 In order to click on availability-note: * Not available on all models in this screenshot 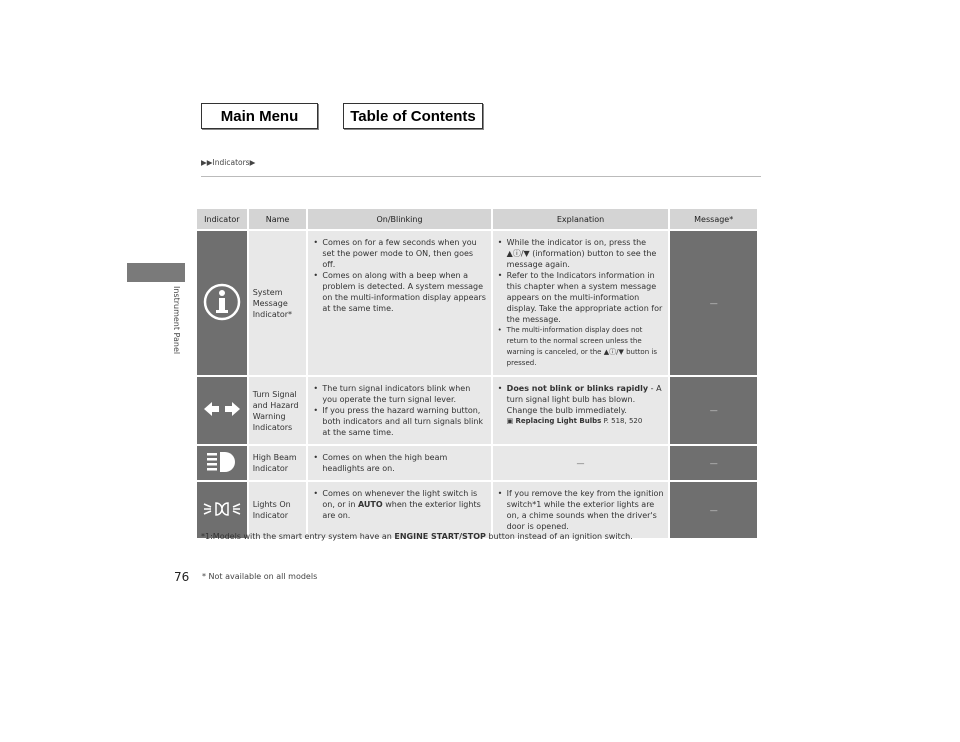, I will do `click(260, 576)`.